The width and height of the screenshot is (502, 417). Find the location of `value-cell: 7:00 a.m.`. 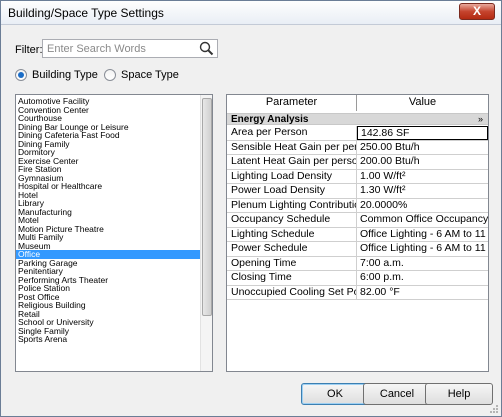

value-cell: 7:00 a.m. is located at coordinates (422, 264).